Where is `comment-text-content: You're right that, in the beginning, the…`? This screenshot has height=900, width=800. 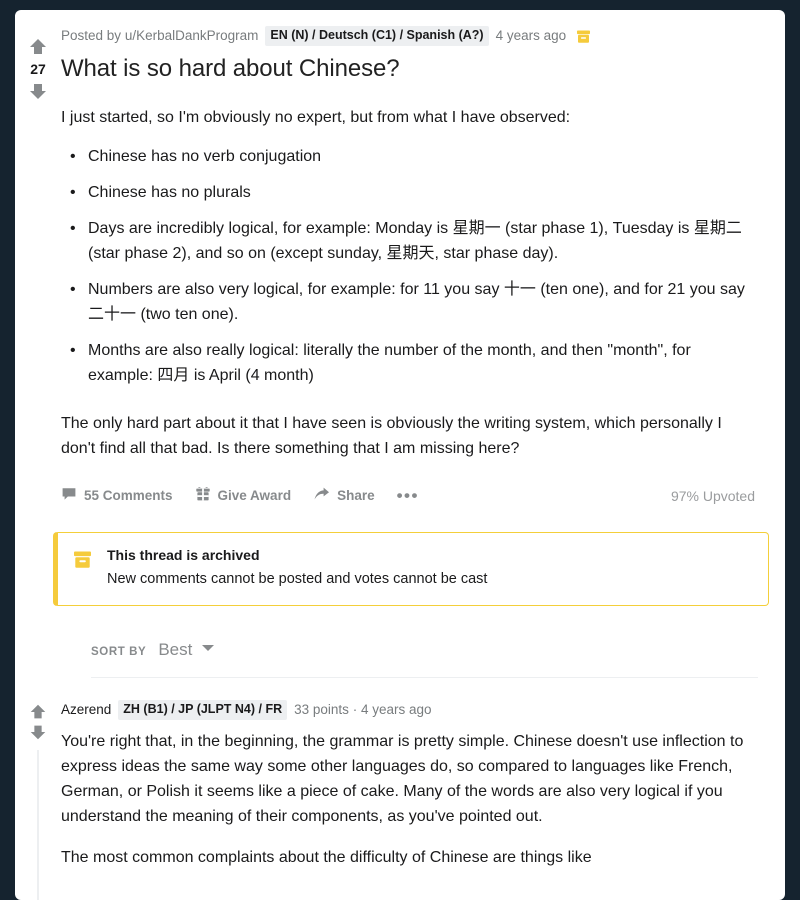 comment-text-content: You're right that, in the beginning, the… is located at coordinates (408, 799).